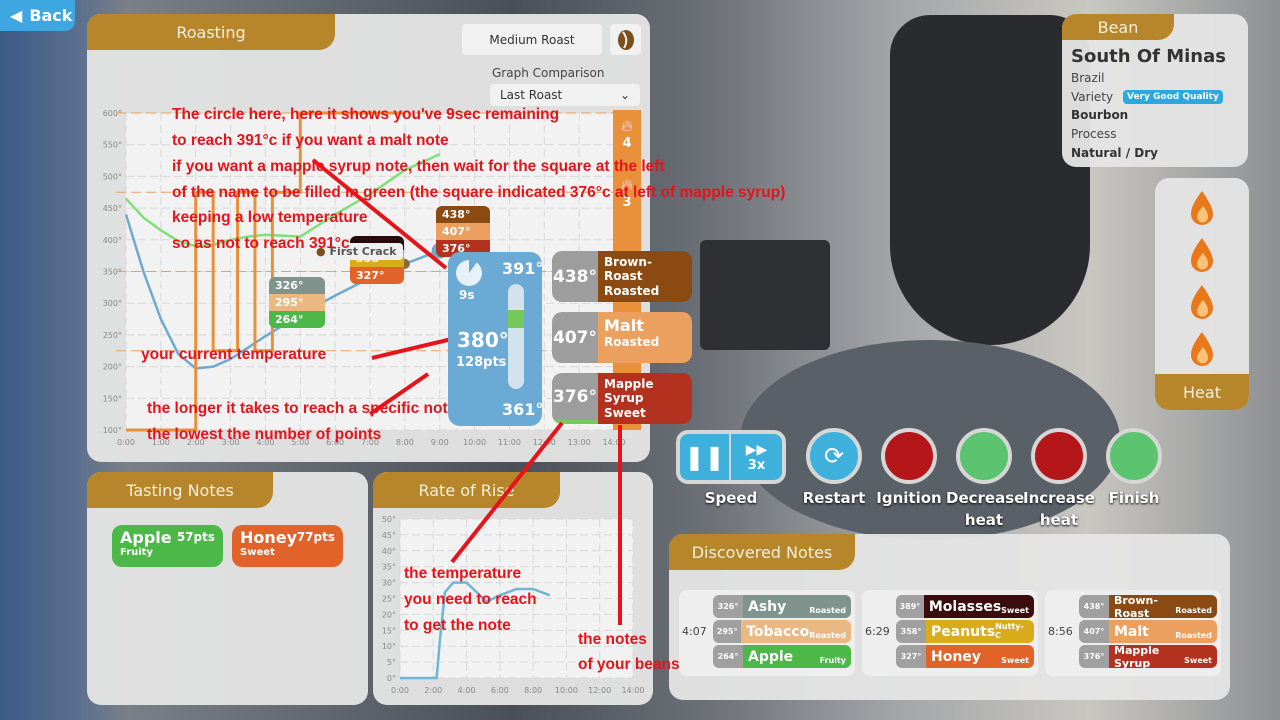 Image resolution: width=1280 pixels, height=720 pixels. I want to click on y-tick-label: 45°, so click(389, 535).